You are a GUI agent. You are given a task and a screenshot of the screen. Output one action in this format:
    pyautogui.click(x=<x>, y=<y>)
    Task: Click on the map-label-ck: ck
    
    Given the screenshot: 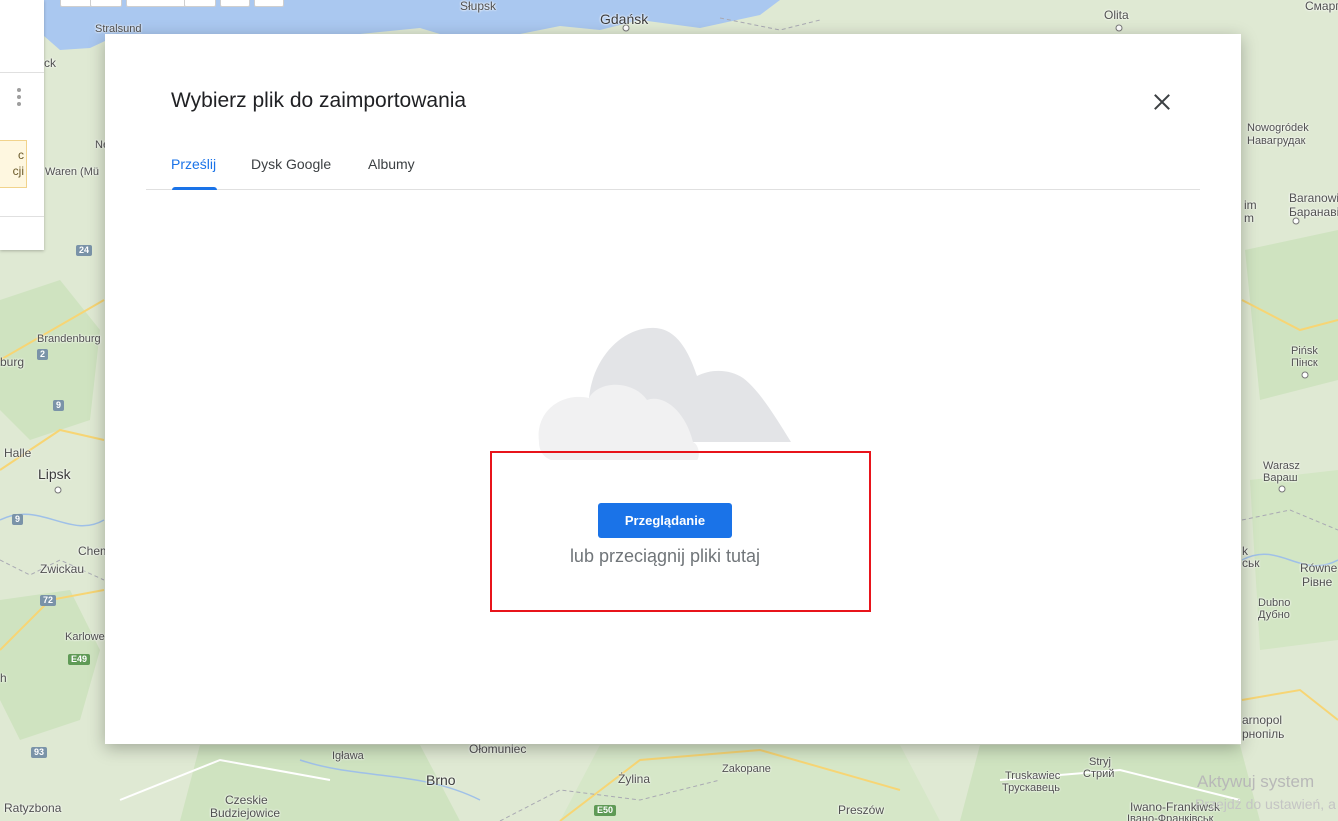 What is the action you would take?
    pyautogui.click(x=50, y=63)
    